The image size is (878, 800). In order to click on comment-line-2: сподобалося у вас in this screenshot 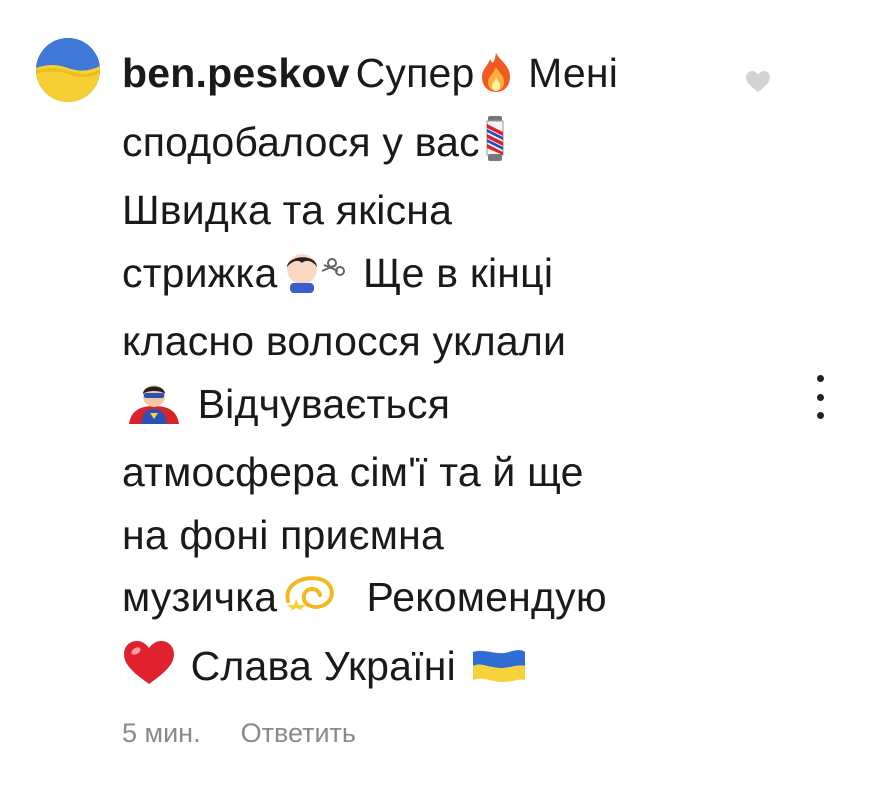, I will do `click(437, 145)`.